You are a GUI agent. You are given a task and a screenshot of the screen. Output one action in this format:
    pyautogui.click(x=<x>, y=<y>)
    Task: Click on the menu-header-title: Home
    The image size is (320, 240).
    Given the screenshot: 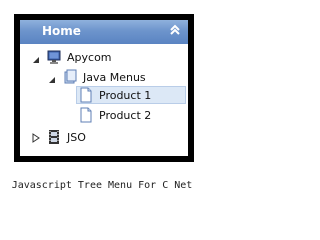 What is the action you would take?
    pyautogui.click(x=61, y=31)
    